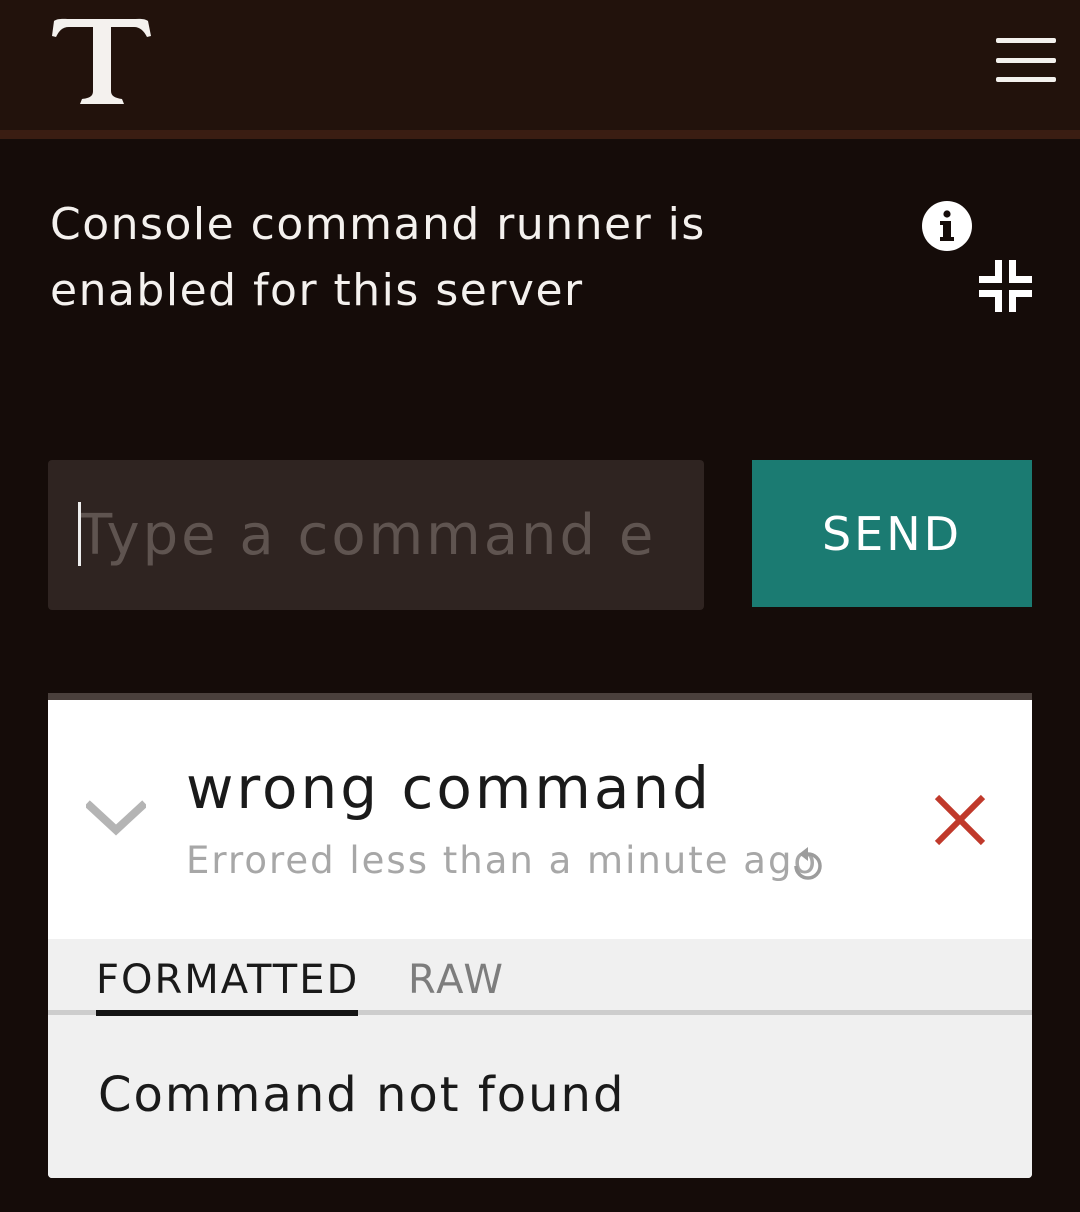  I want to click on rerun-icon, so click(808, 864).